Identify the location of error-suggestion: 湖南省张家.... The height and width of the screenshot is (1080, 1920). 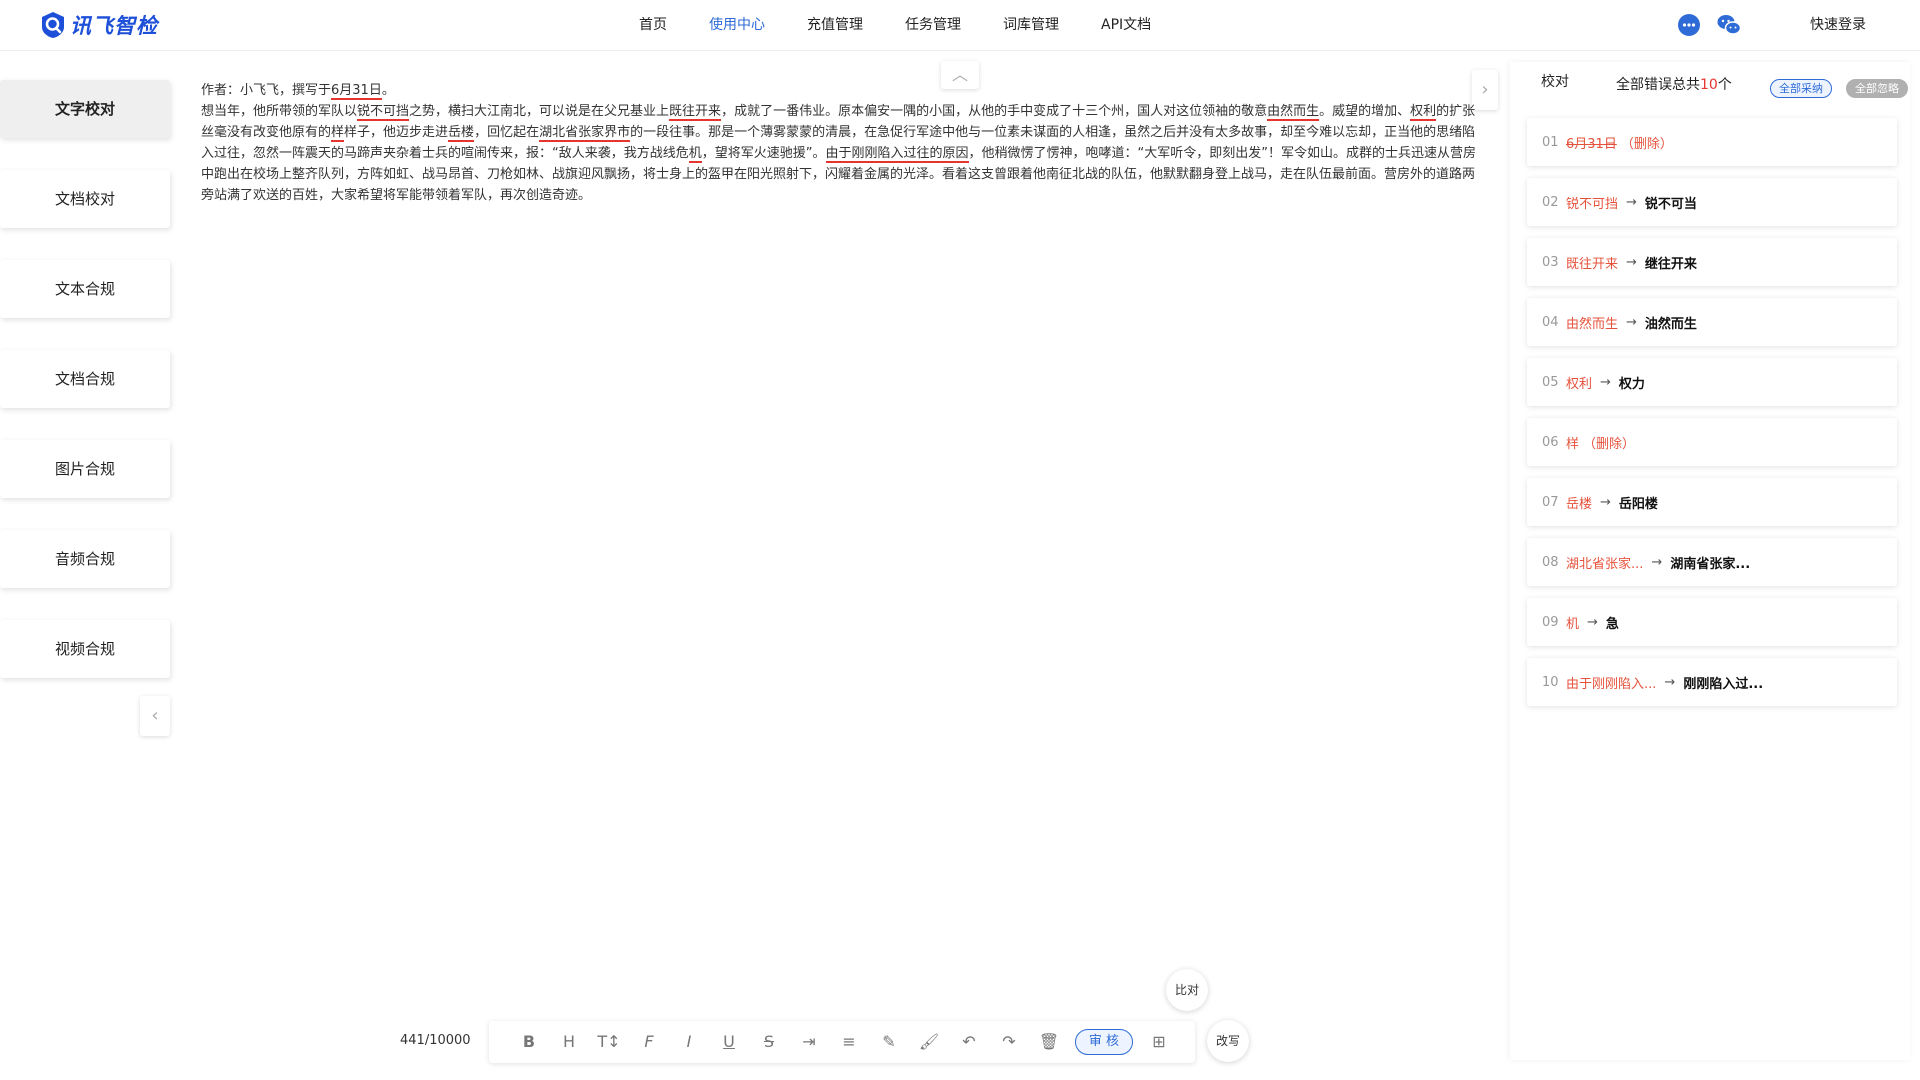
(1710, 564).